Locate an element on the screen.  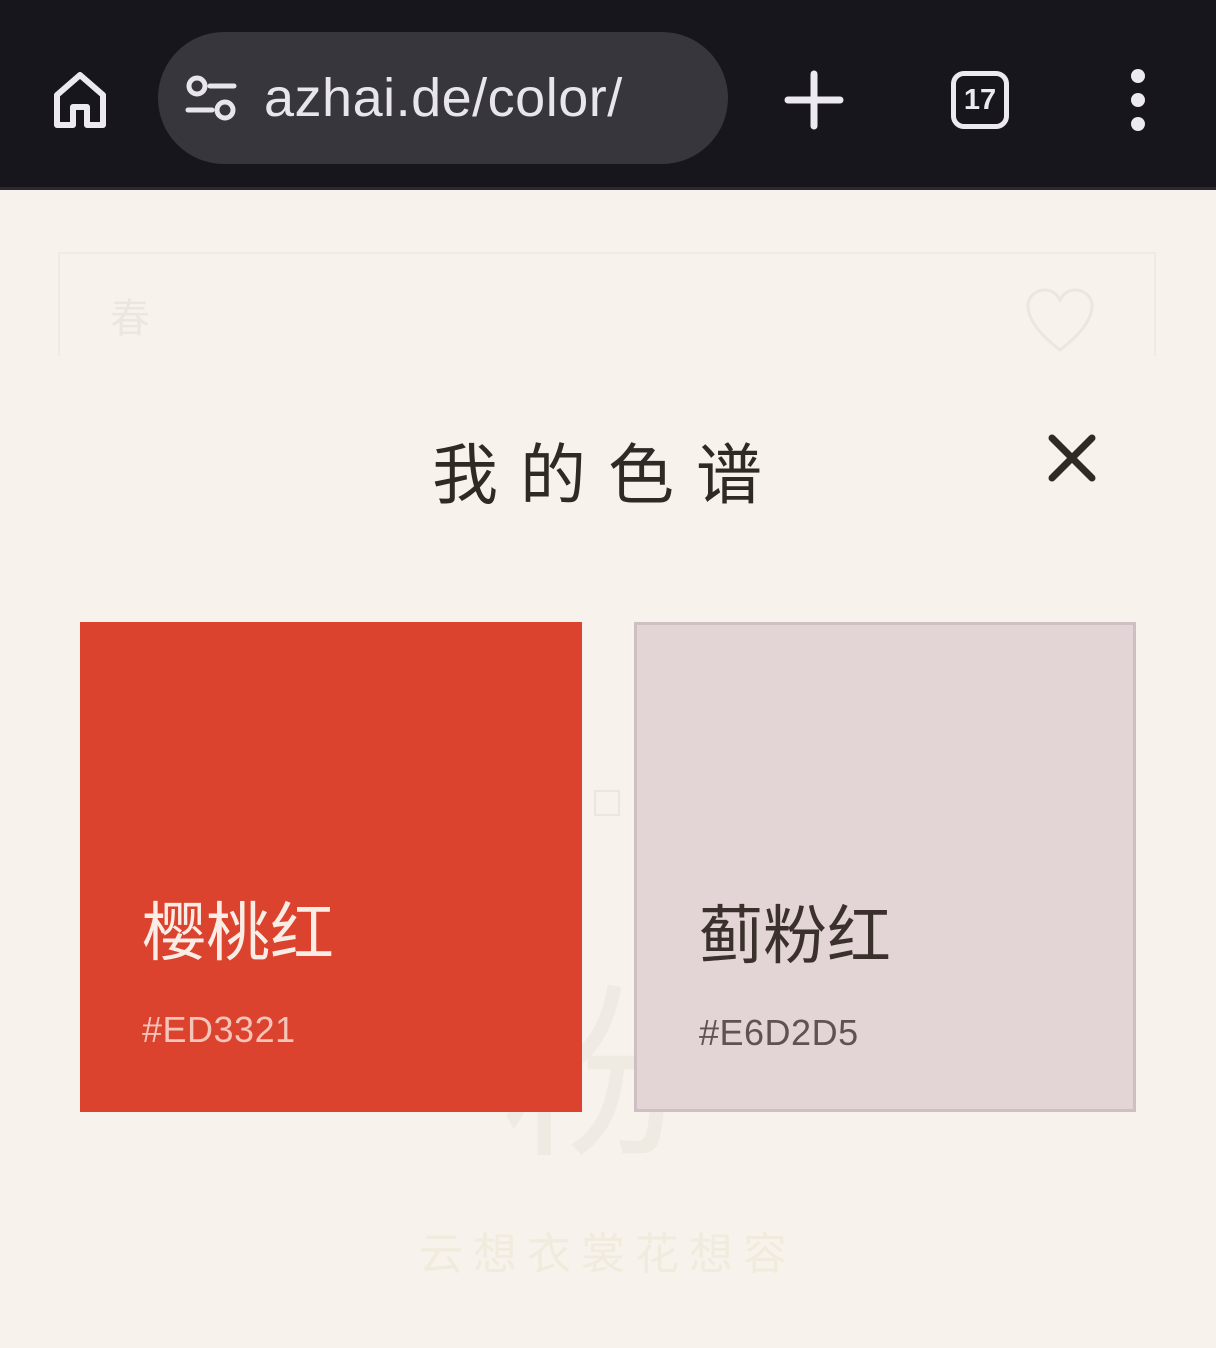
new-tab-button is located at coordinates (814, 100).